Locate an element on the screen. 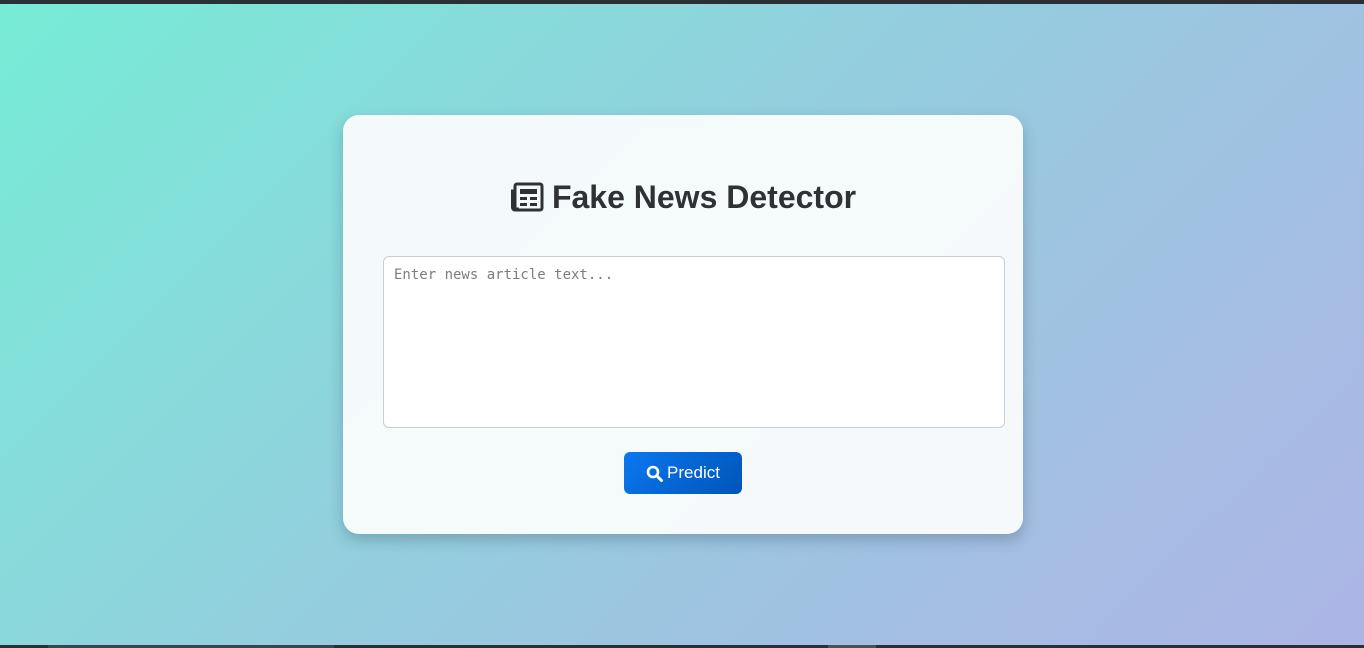  page-title-text: Fake News Detector is located at coordinates (704, 196).